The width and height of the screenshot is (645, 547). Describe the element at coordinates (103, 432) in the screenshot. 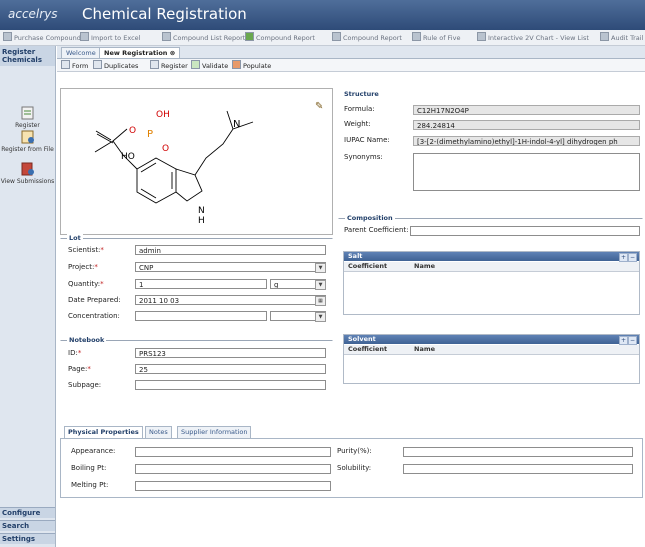

I see `tab-physical-properties: Physical Properties` at that location.